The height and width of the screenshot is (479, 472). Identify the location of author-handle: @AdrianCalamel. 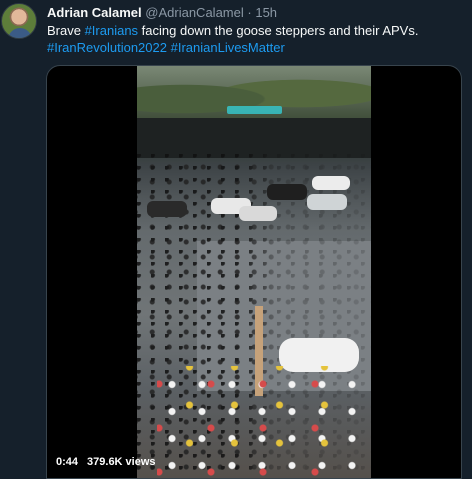
(194, 12).